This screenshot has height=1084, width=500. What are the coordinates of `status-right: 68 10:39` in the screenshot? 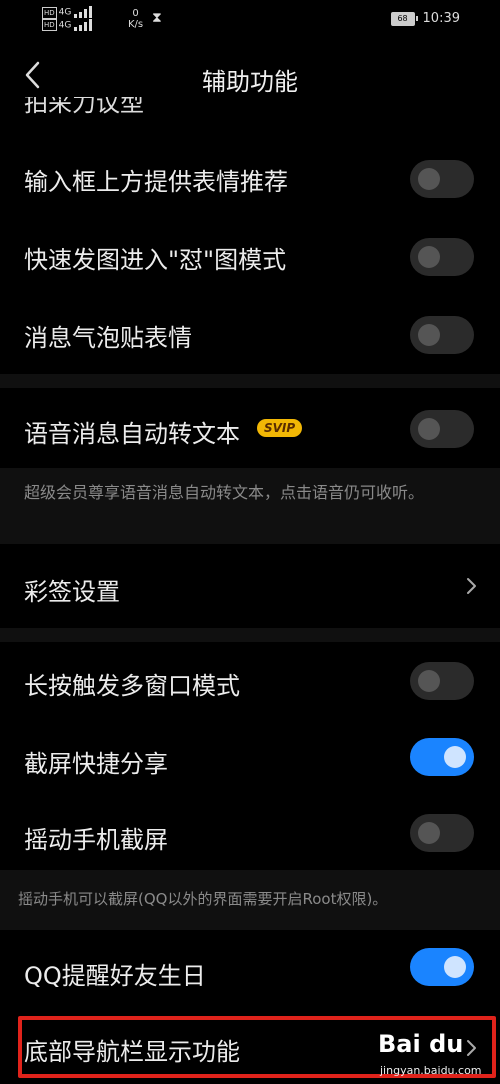 It's located at (425, 18).